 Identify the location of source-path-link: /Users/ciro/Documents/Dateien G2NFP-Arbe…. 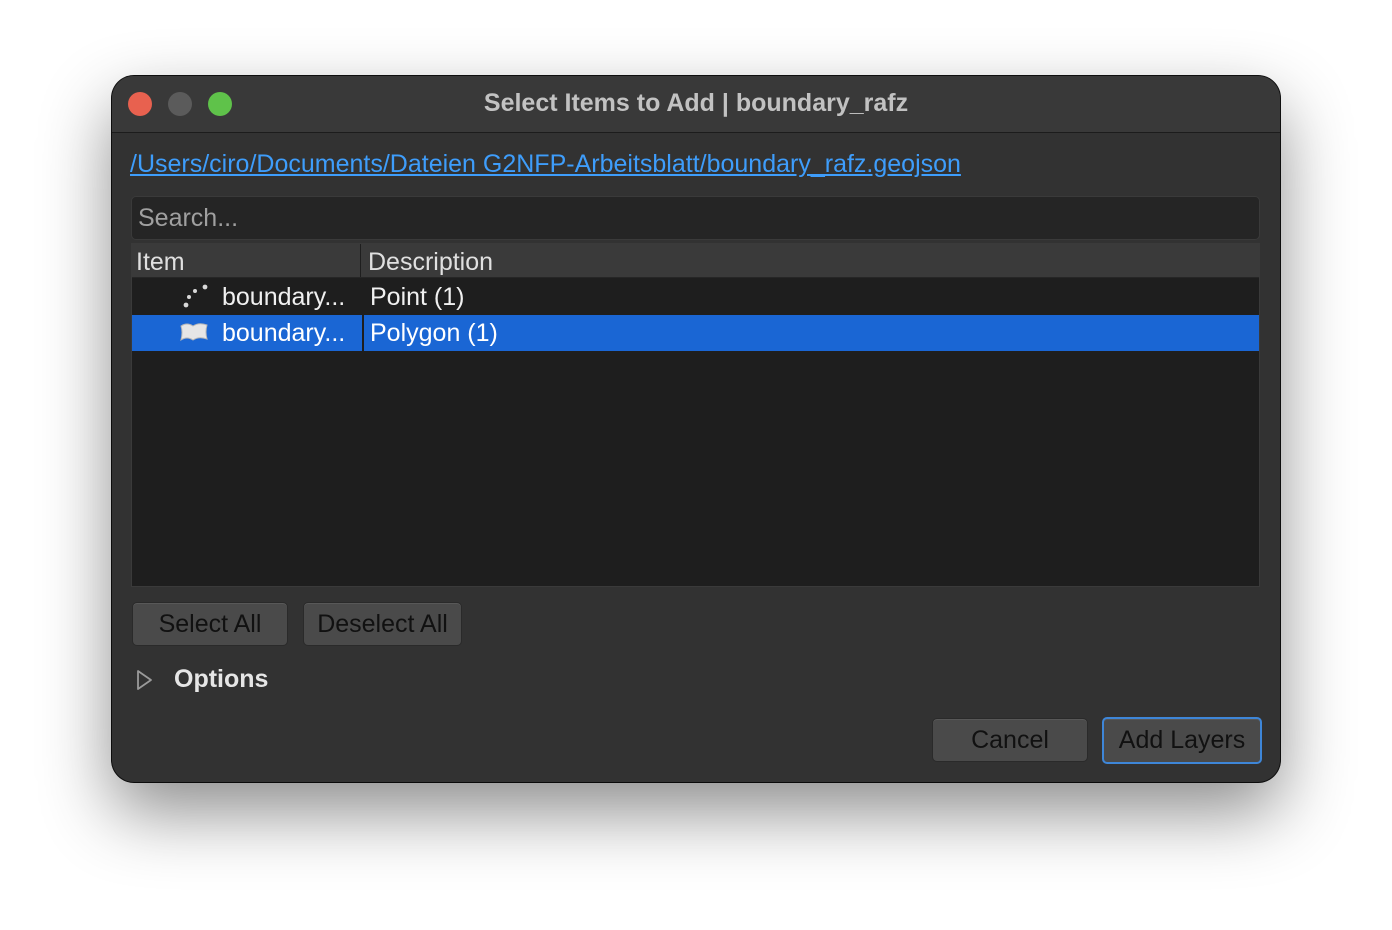
(545, 164).